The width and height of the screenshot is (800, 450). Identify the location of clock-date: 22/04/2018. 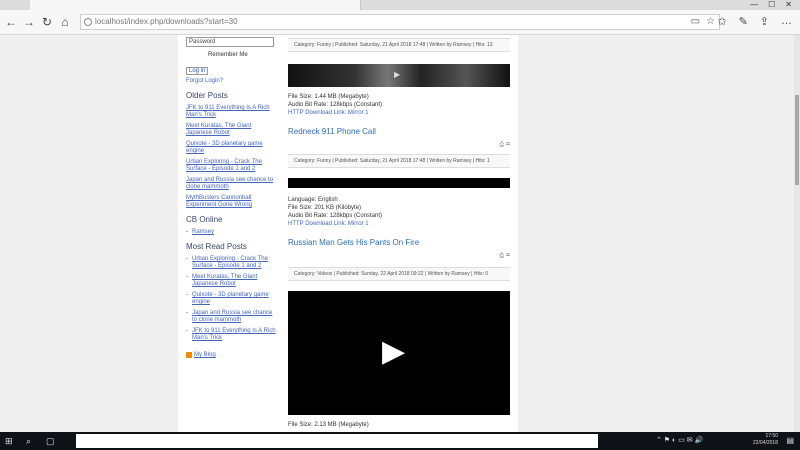
(765, 443).